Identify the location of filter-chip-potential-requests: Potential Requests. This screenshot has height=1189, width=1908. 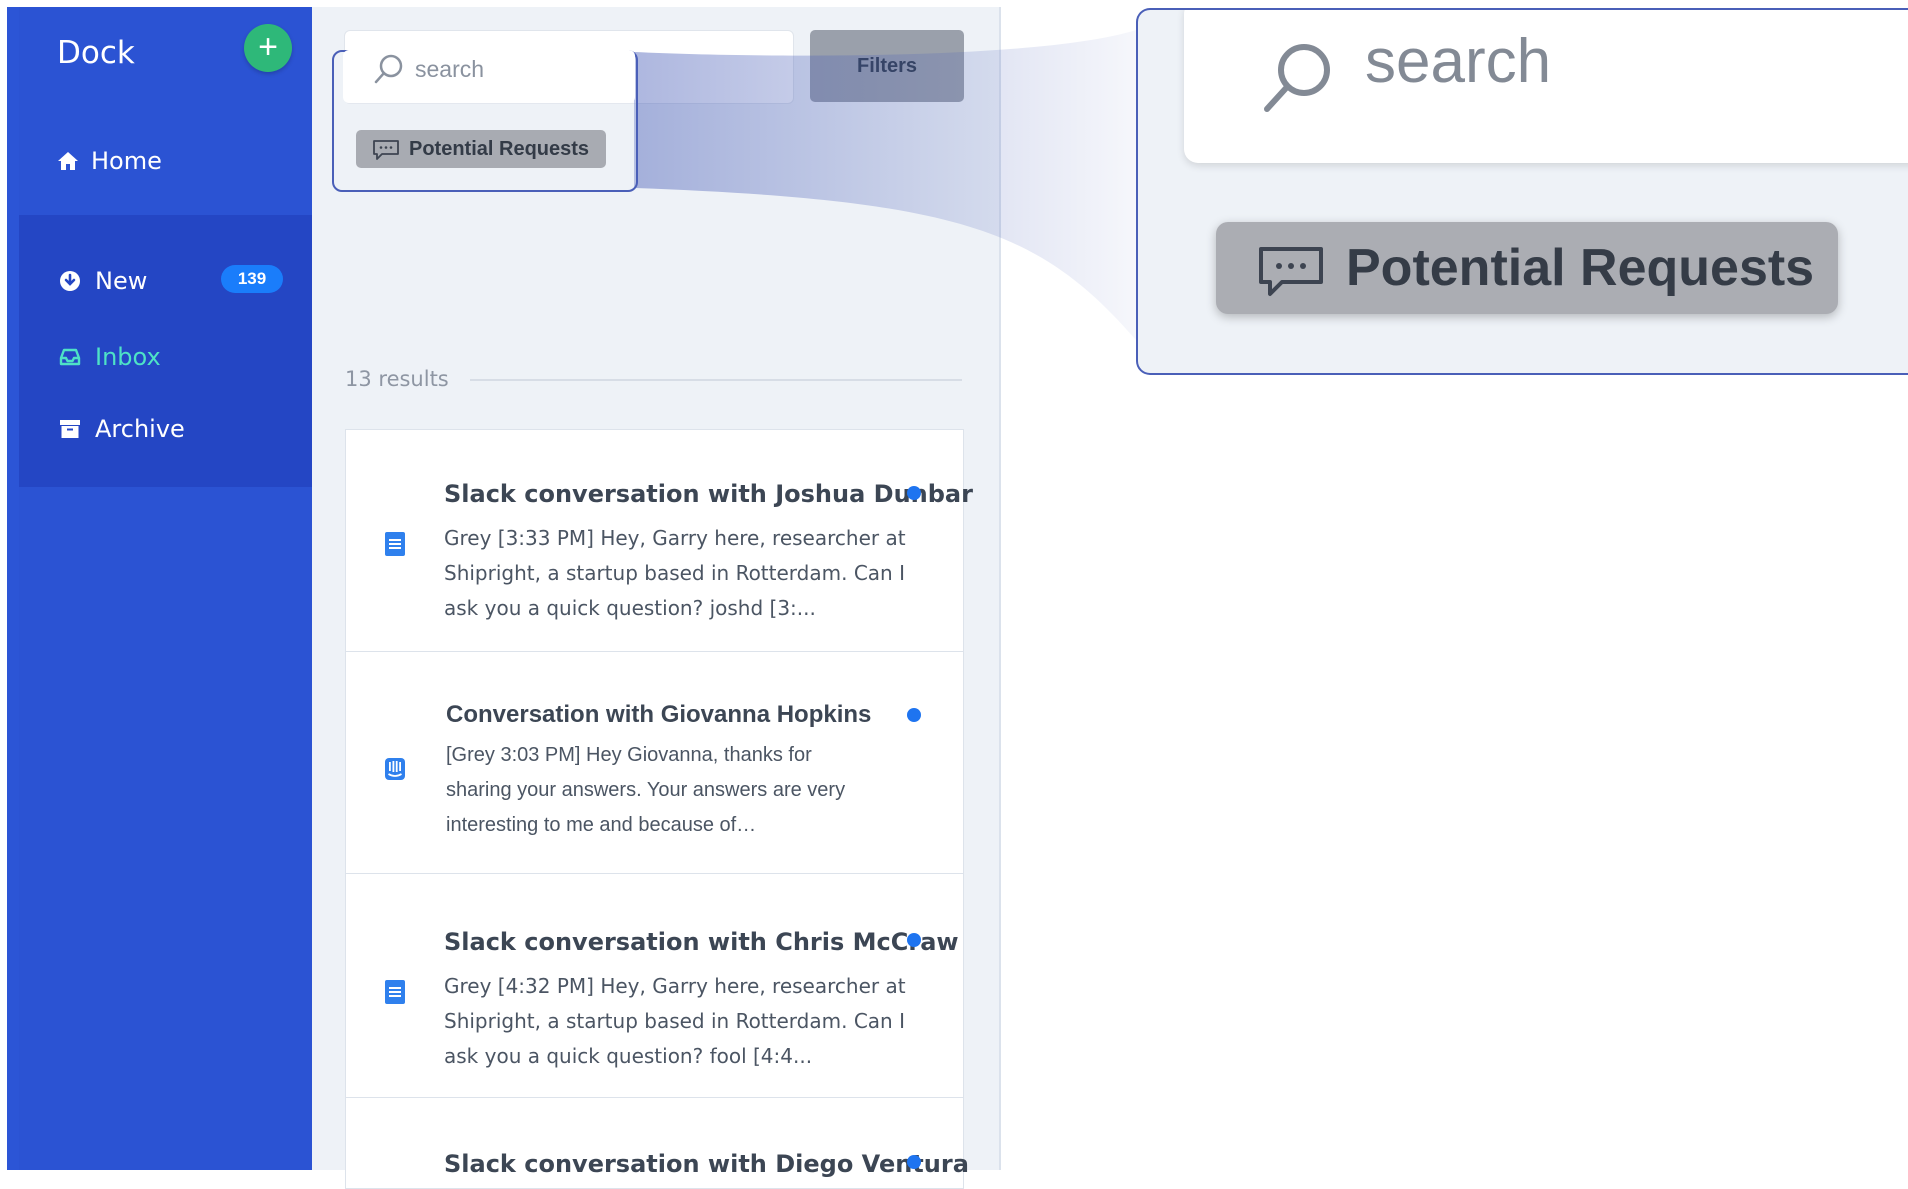
(481, 149).